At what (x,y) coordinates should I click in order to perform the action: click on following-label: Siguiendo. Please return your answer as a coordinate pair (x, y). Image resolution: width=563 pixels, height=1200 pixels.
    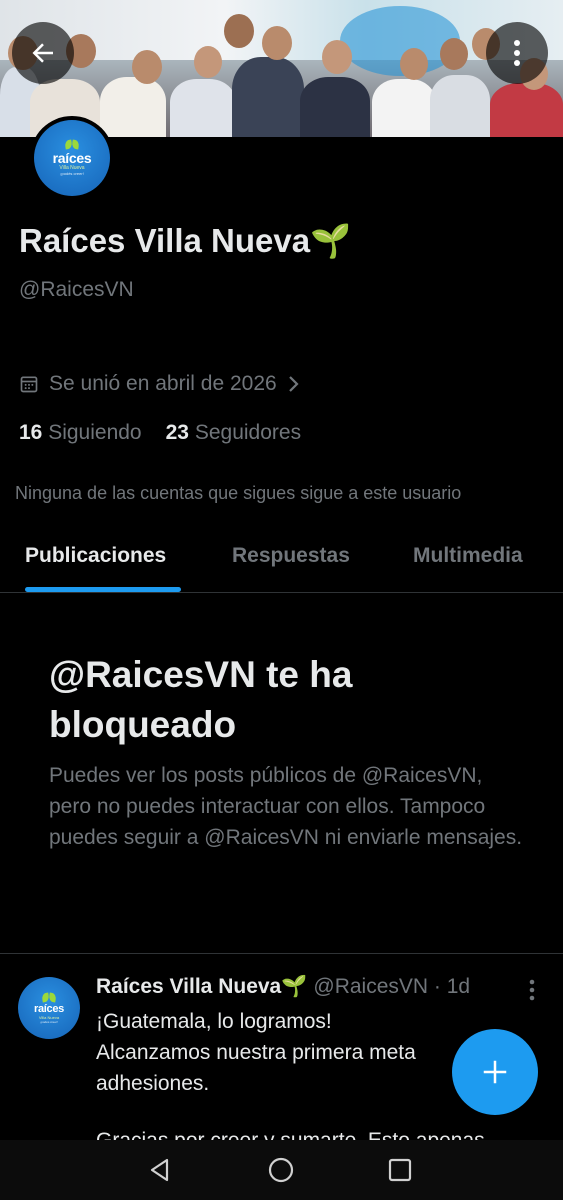
    Looking at the image, I should click on (95, 432).